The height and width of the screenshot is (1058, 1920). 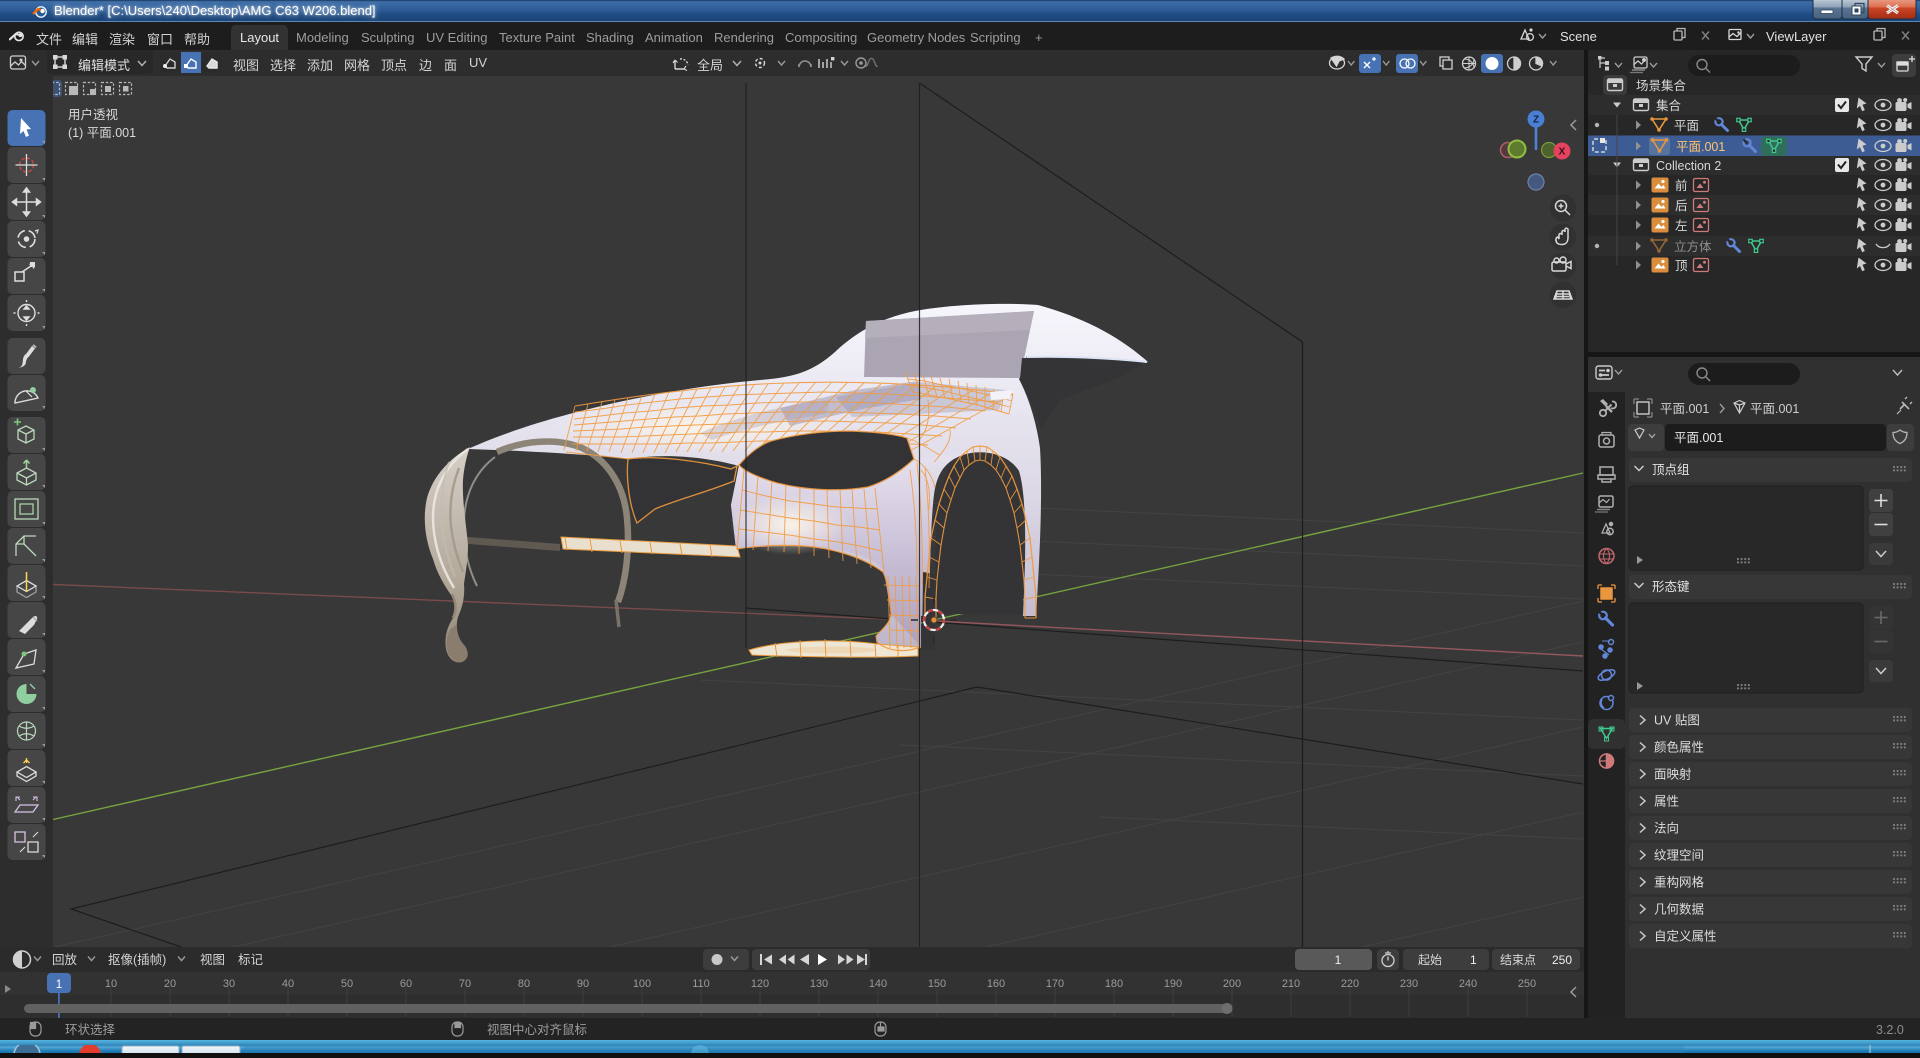 What do you see at coordinates (524, 984) in the screenshot?
I see `svg-text: 80` at bounding box center [524, 984].